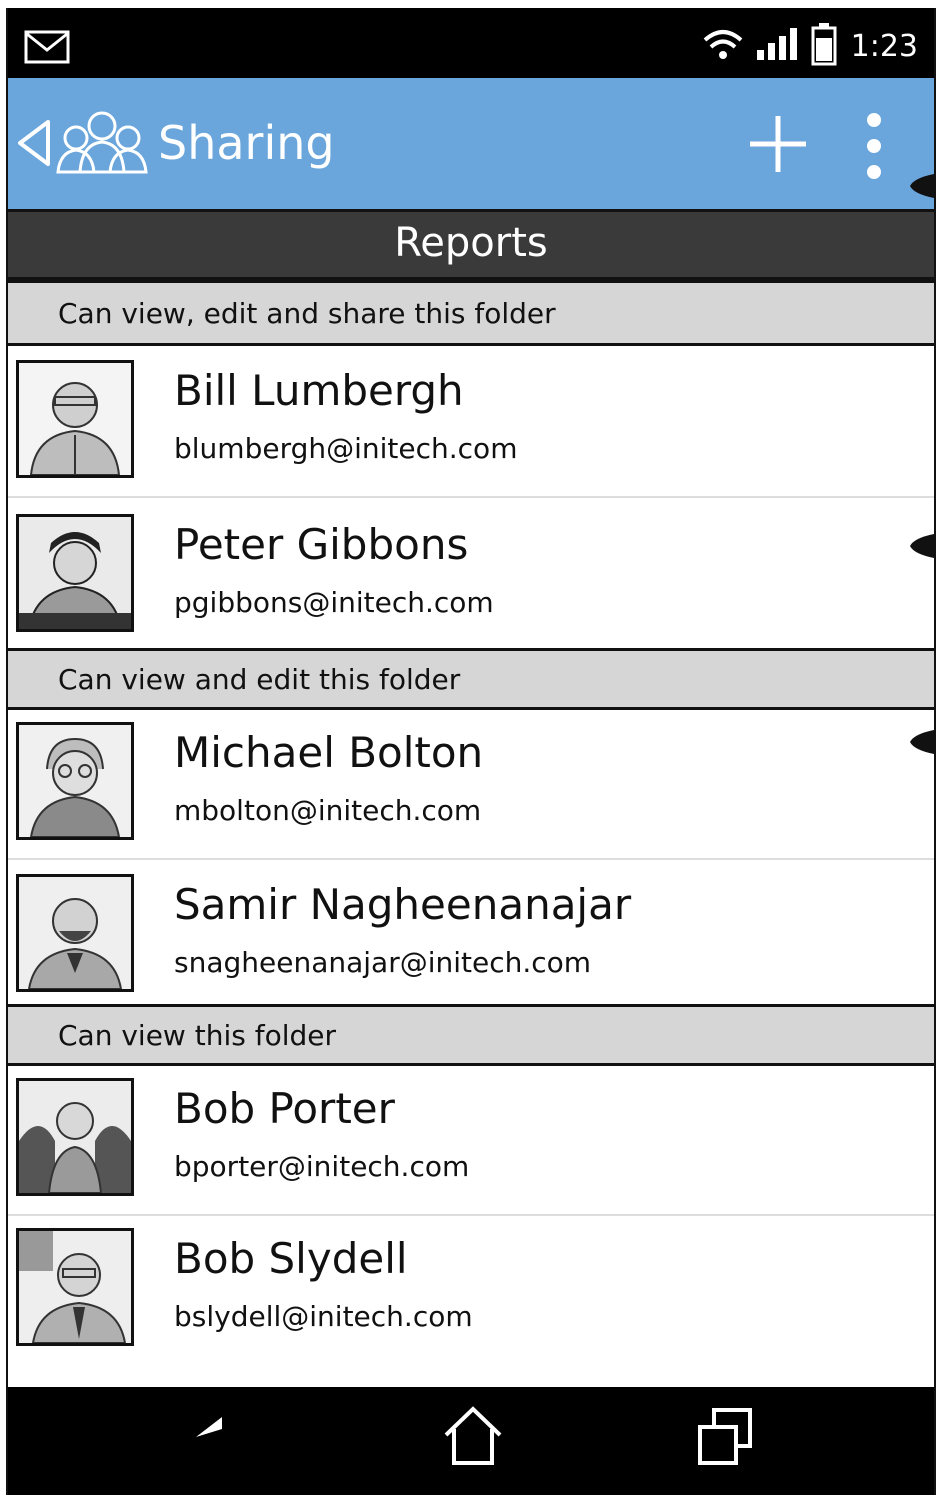 This screenshot has height=1499, width=938. What do you see at coordinates (383, 962) in the screenshot?
I see `person-email: snagheenanajar@initech.com` at bounding box center [383, 962].